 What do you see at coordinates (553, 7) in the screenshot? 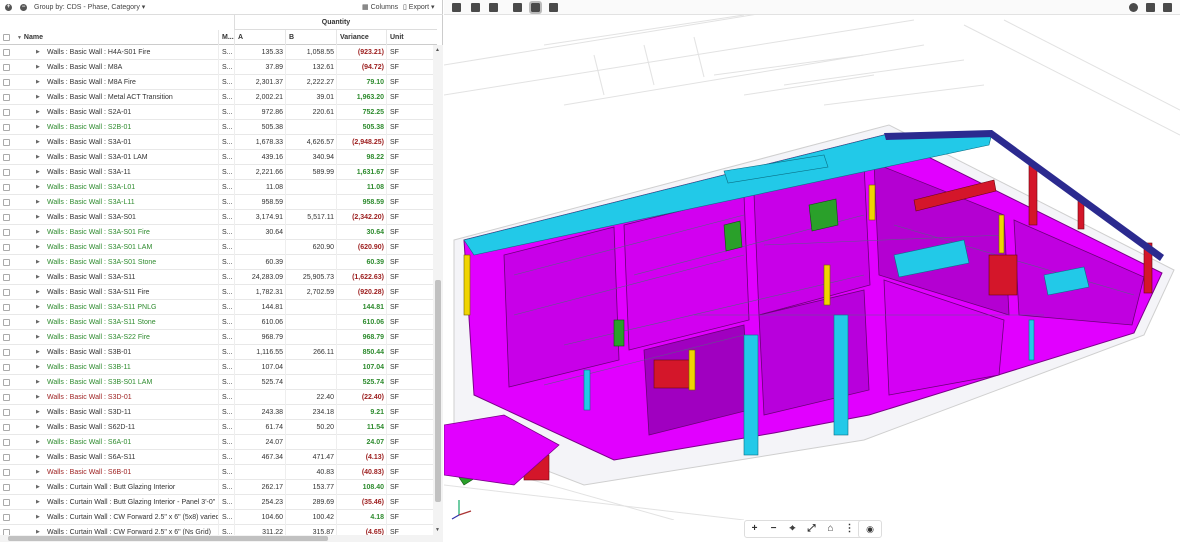
I see `document-icon` at bounding box center [553, 7].